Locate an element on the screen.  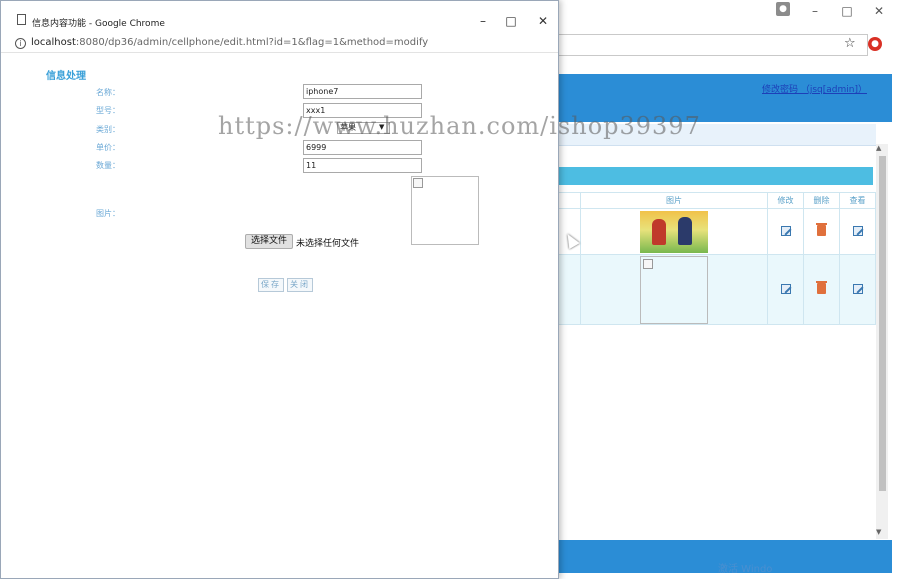
table-header-edit: 修改 is located at coordinates (785, 200).